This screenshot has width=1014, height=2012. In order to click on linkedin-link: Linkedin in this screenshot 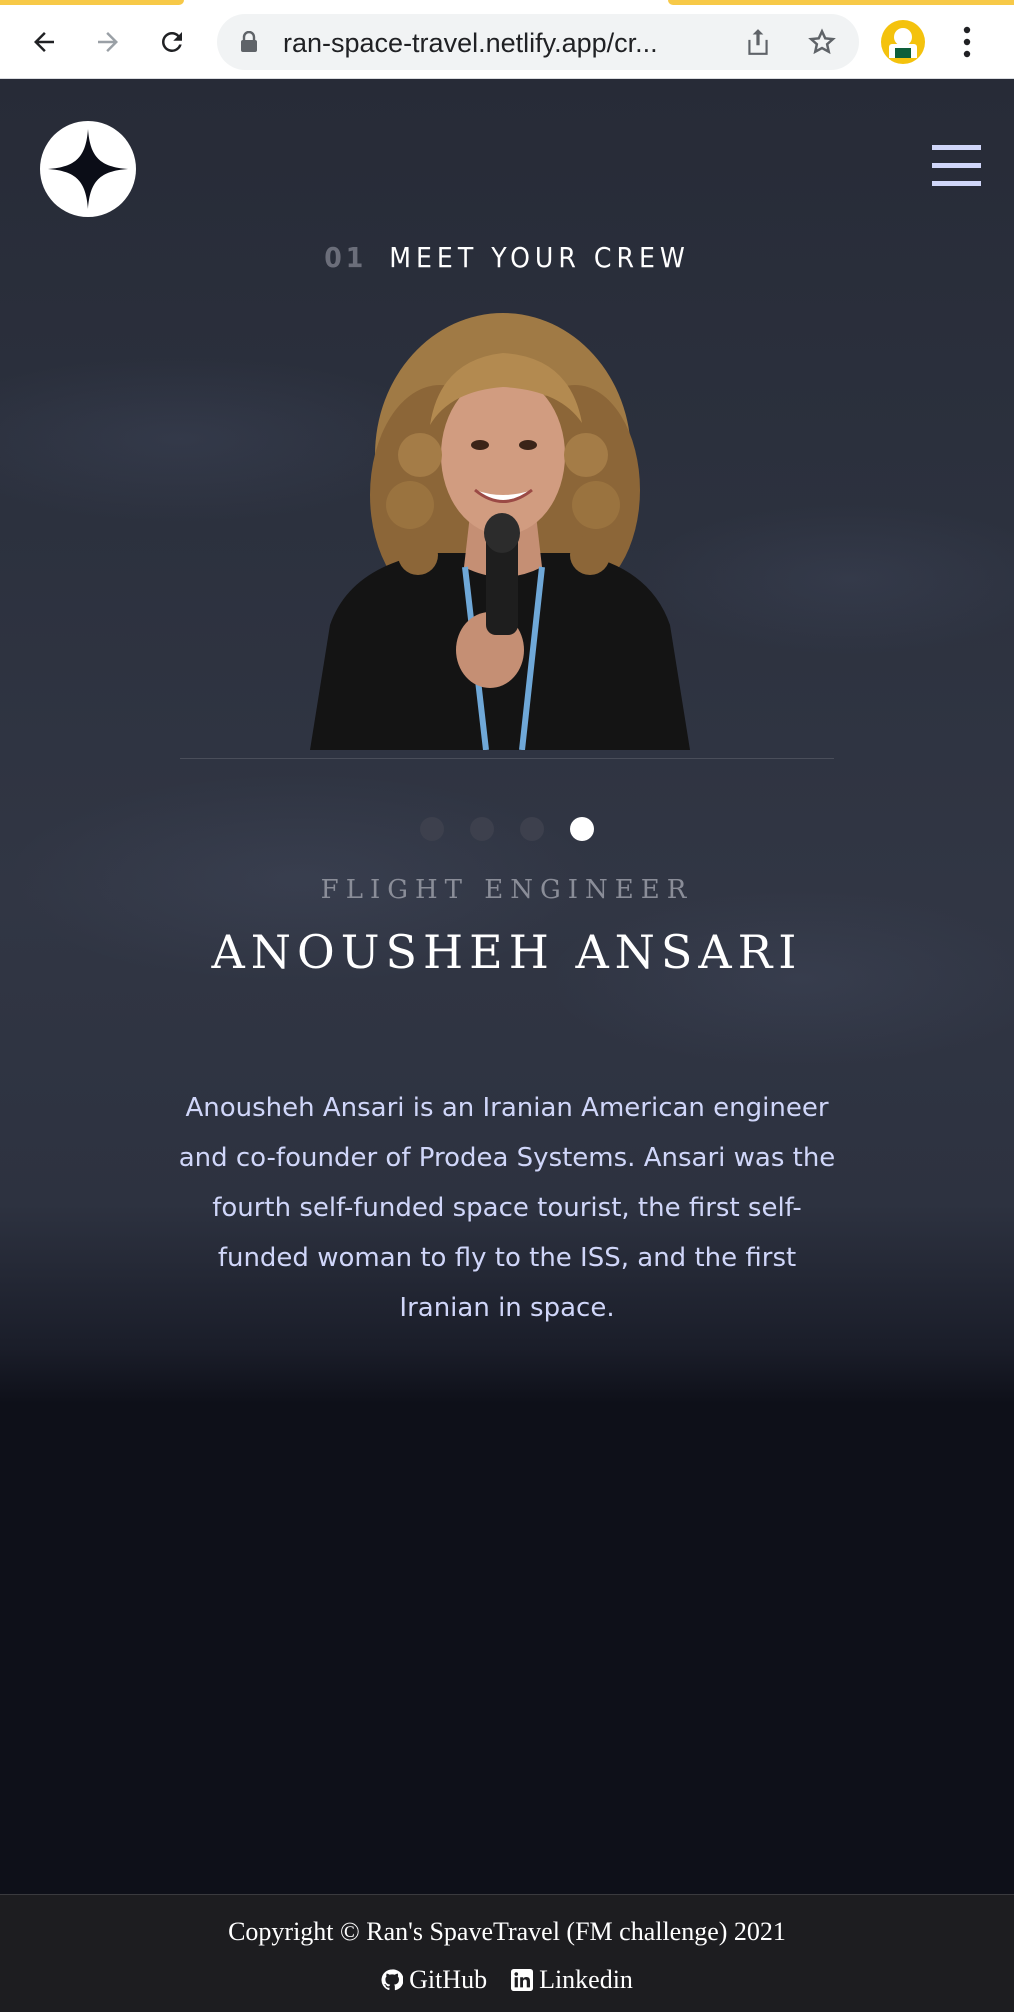, I will do `click(572, 1980)`.